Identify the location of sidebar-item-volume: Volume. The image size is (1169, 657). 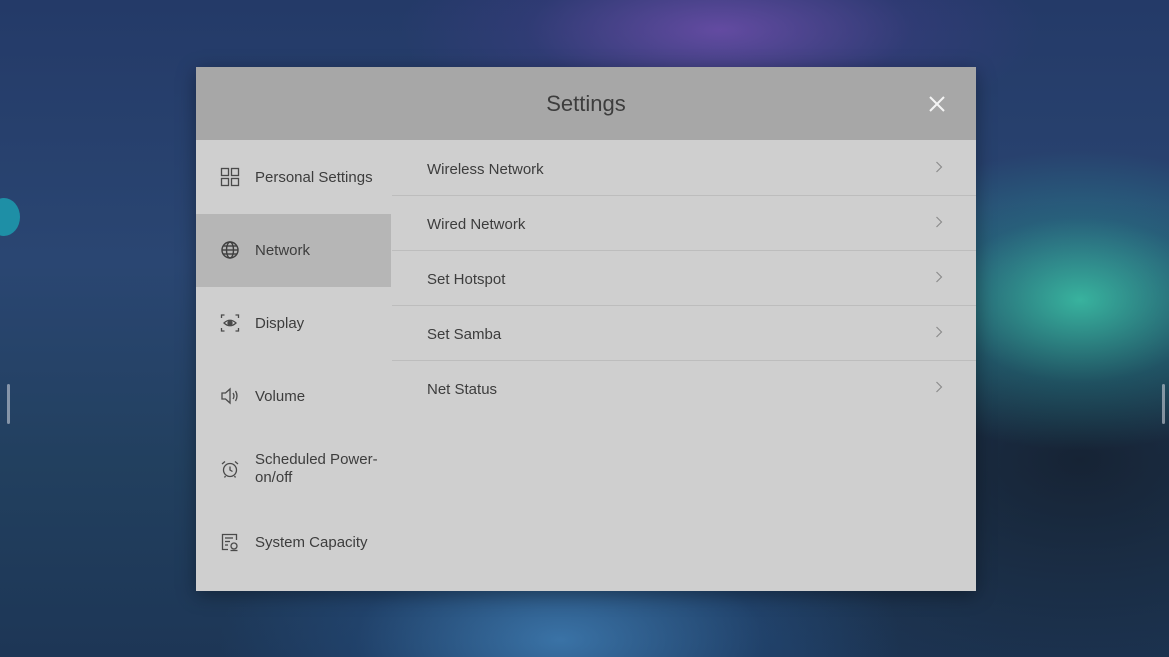
(293, 396).